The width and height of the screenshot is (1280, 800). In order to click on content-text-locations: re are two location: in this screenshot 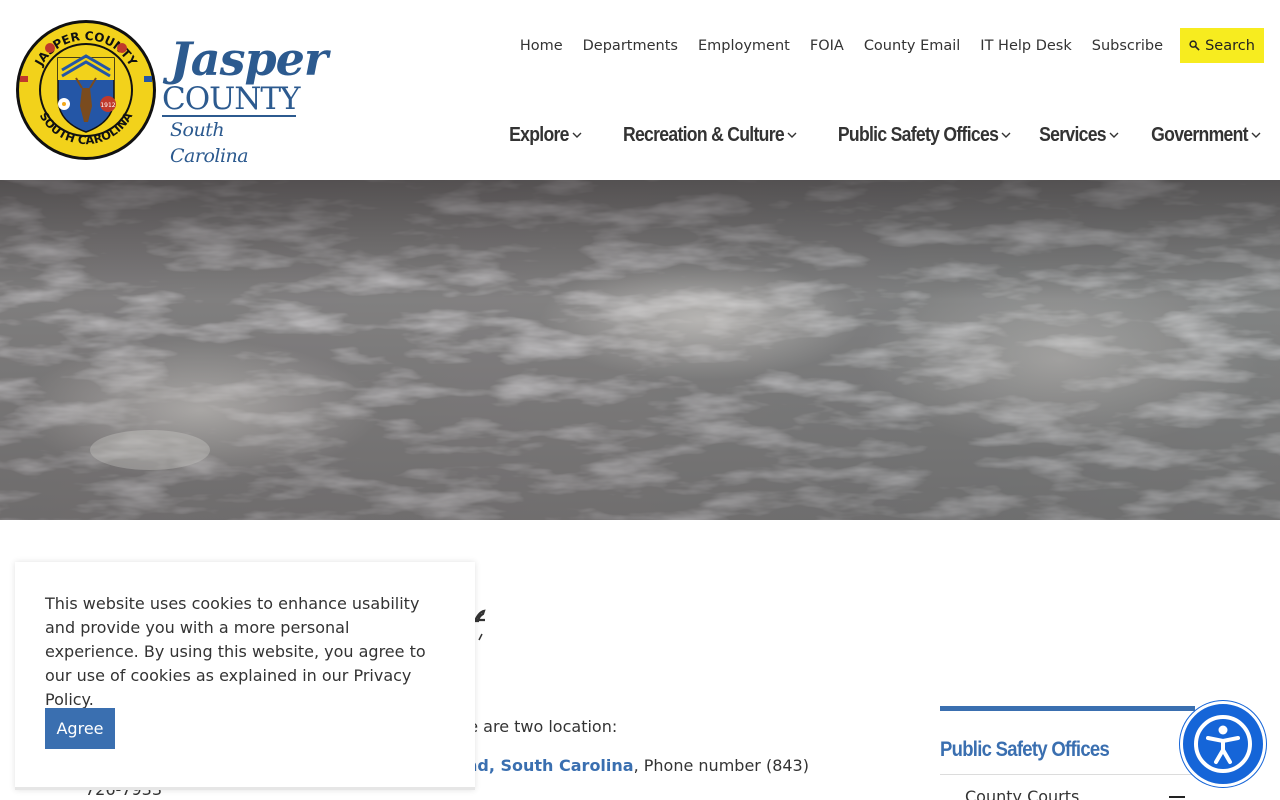, I will do `click(540, 726)`.